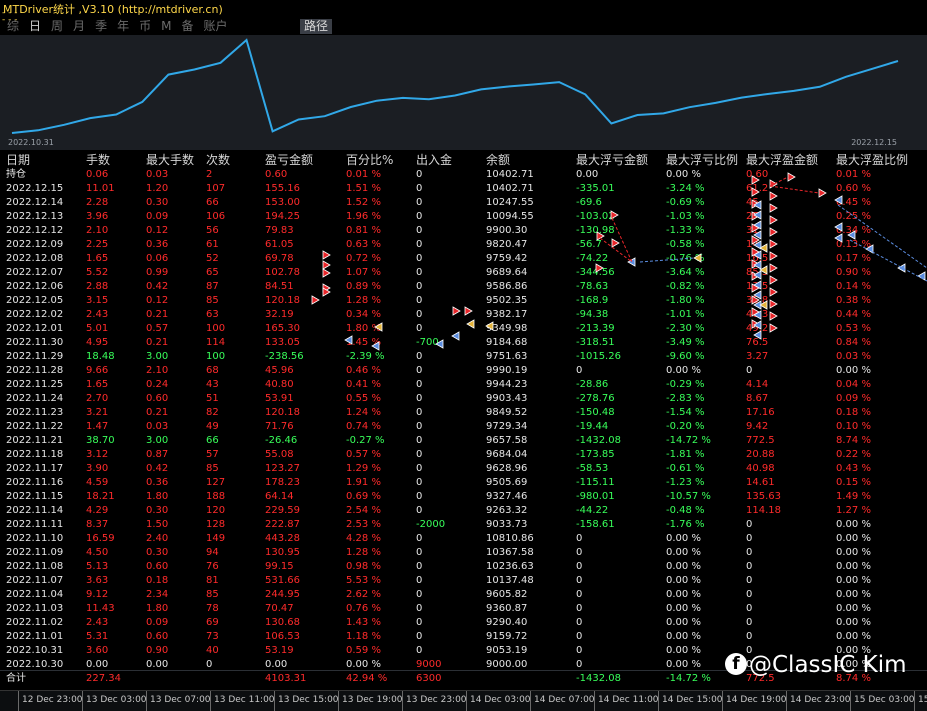 The height and width of the screenshot is (711, 927). I want to click on table-cell: 10094.55, so click(510, 216).